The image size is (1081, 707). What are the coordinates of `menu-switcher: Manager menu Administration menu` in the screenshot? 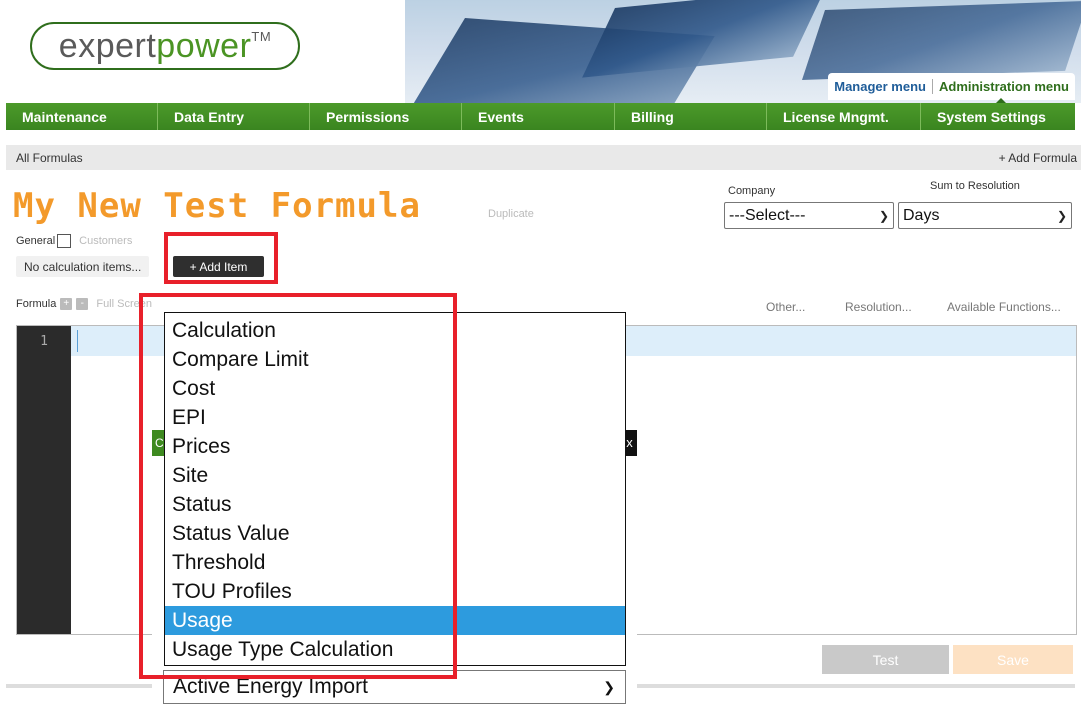 It's located at (951, 88).